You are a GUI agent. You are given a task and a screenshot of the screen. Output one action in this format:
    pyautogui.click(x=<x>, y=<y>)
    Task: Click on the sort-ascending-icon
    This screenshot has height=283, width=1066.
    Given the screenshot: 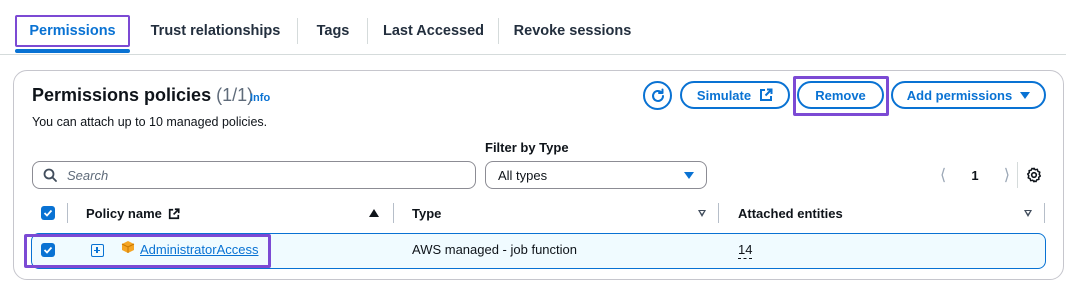 What is the action you would take?
    pyautogui.click(x=374, y=213)
    